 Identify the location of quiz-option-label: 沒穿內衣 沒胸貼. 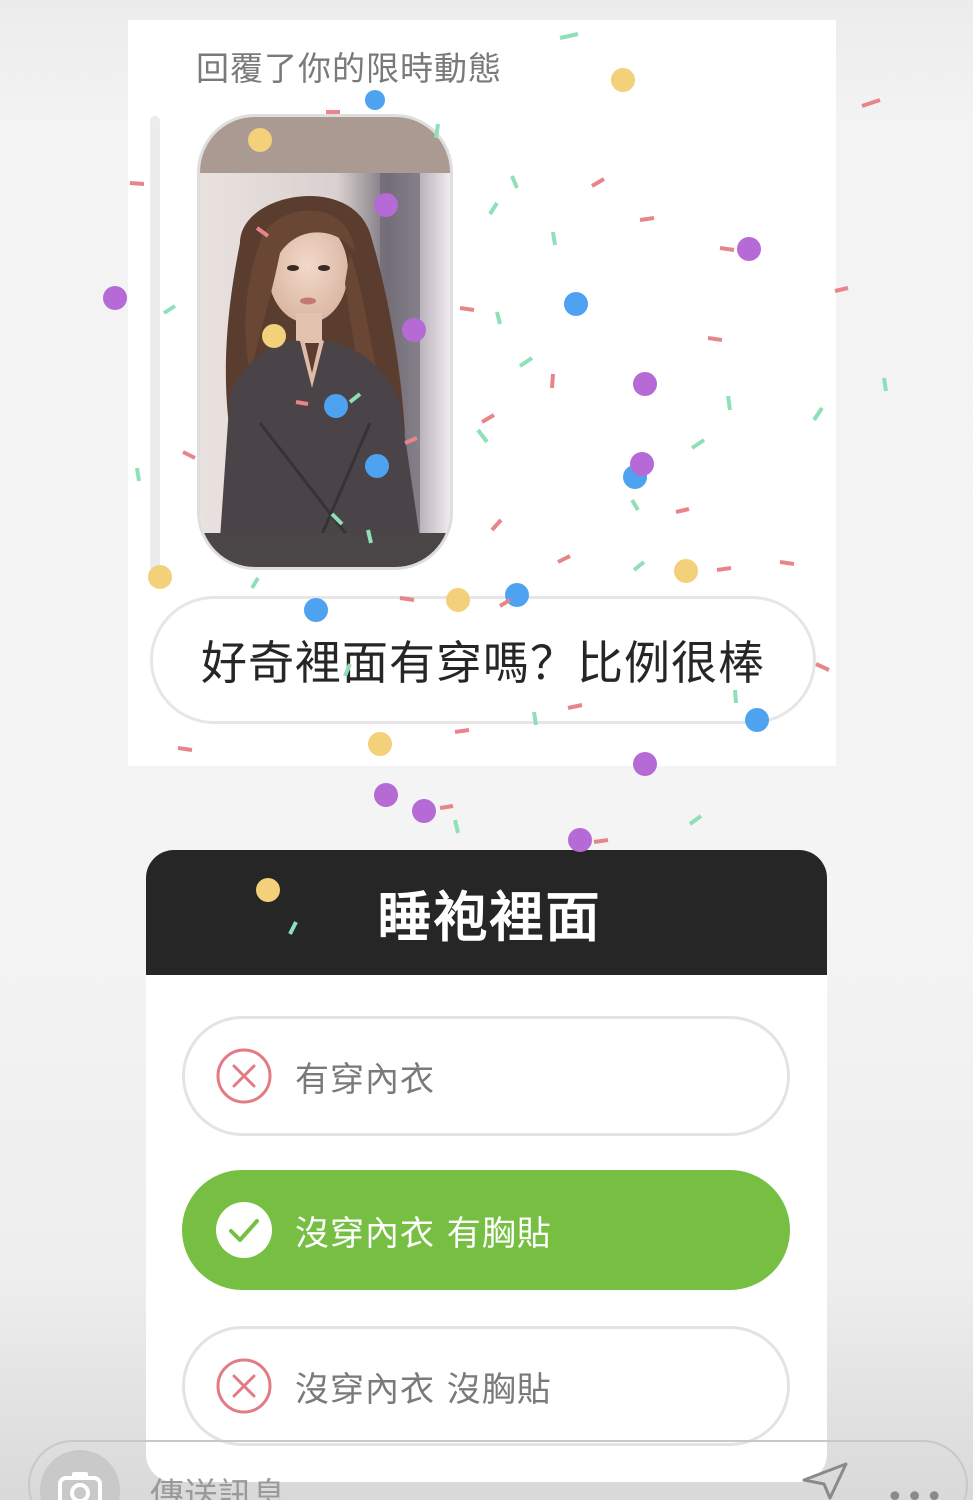
(423, 1389).